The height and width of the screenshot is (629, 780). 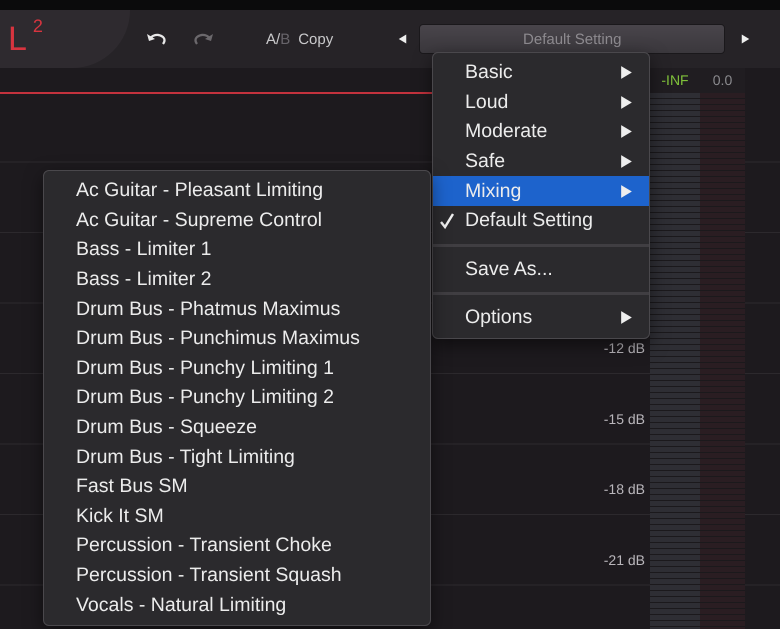 What do you see at coordinates (237, 546) in the screenshot?
I see `menu-item: Percussion - Transient Choke` at bounding box center [237, 546].